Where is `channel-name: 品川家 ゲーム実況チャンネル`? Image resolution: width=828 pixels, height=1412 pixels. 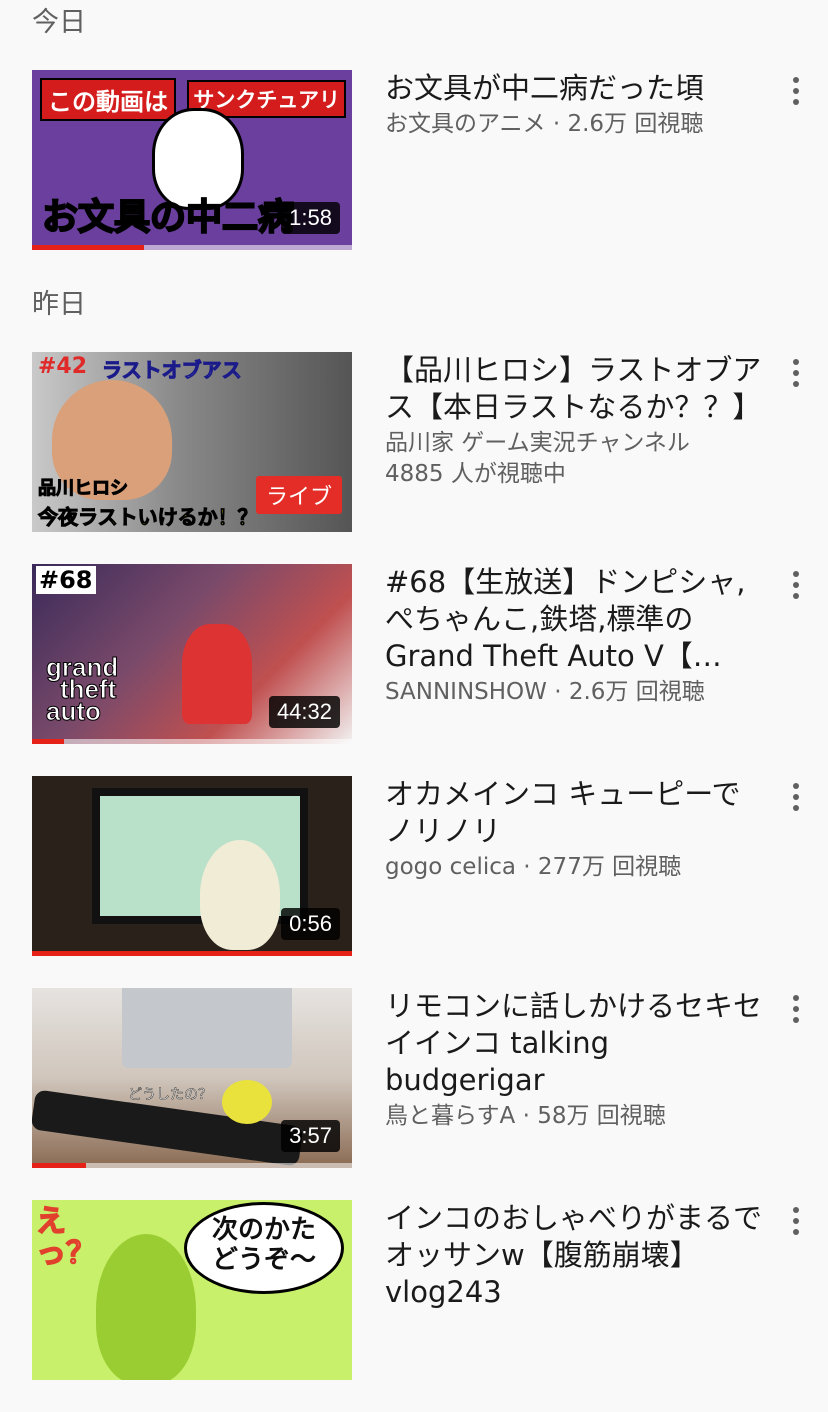
channel-name: 品川家 ゲーム実況チャンネル is located at coordinates (537, 443).